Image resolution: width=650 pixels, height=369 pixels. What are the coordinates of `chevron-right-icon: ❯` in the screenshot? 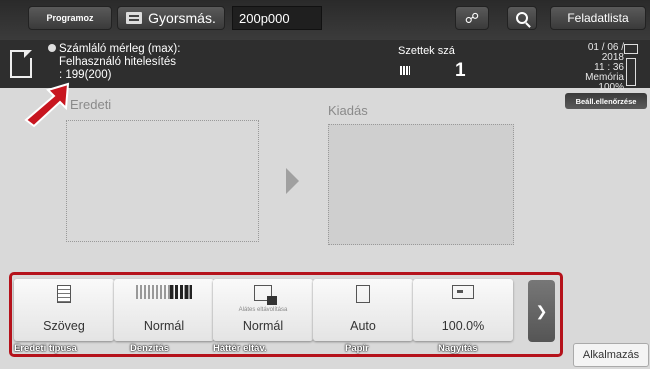 It's located at (541, 310).